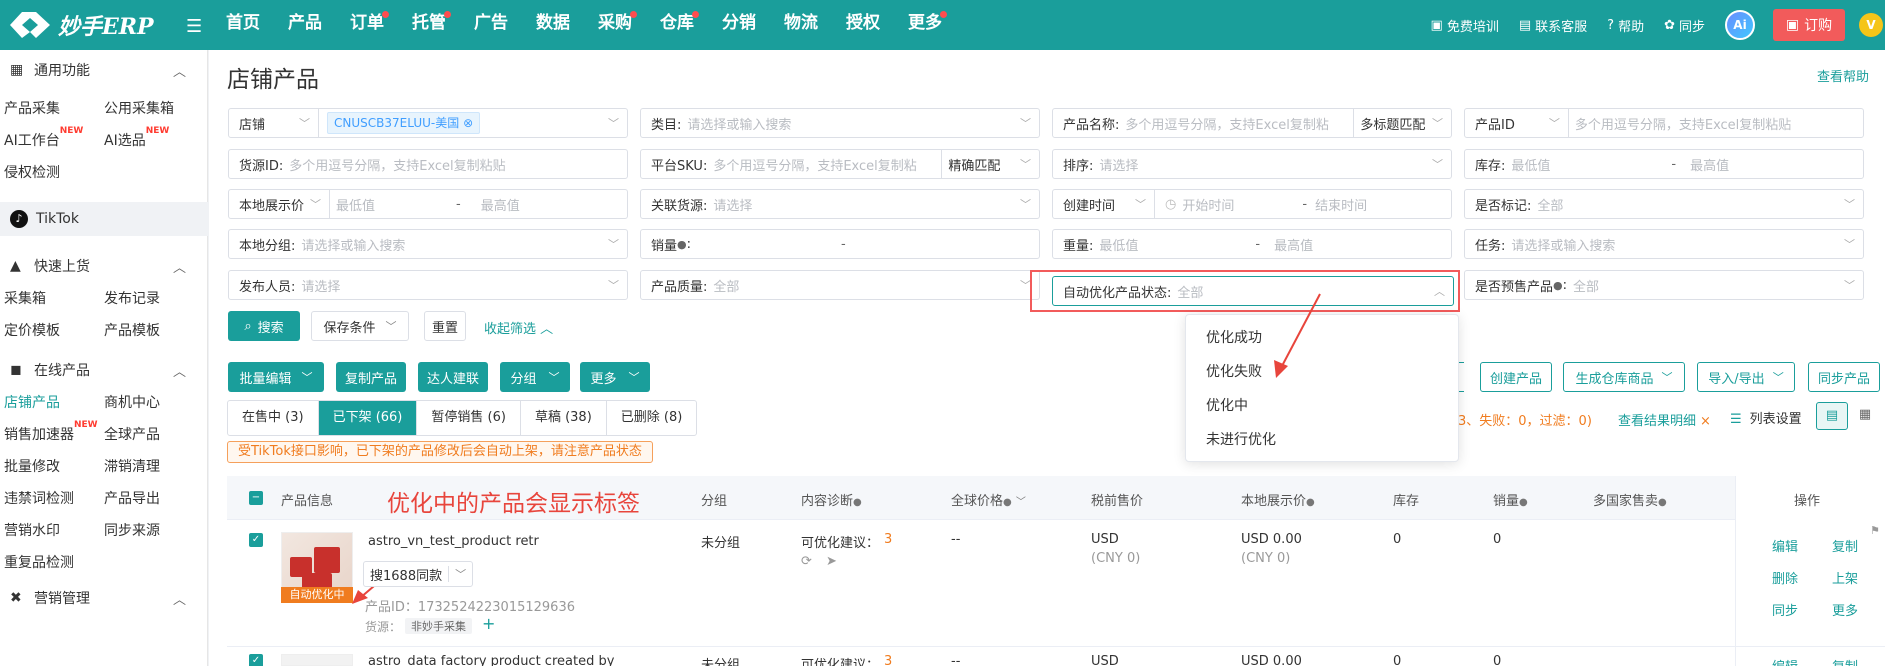 This screenshot has width=1885, height=666. What do you see at coordinates (1227, 405) in the screenshot?
I see `option-optimizing: 优化中` at bounding box center [1227, 405].